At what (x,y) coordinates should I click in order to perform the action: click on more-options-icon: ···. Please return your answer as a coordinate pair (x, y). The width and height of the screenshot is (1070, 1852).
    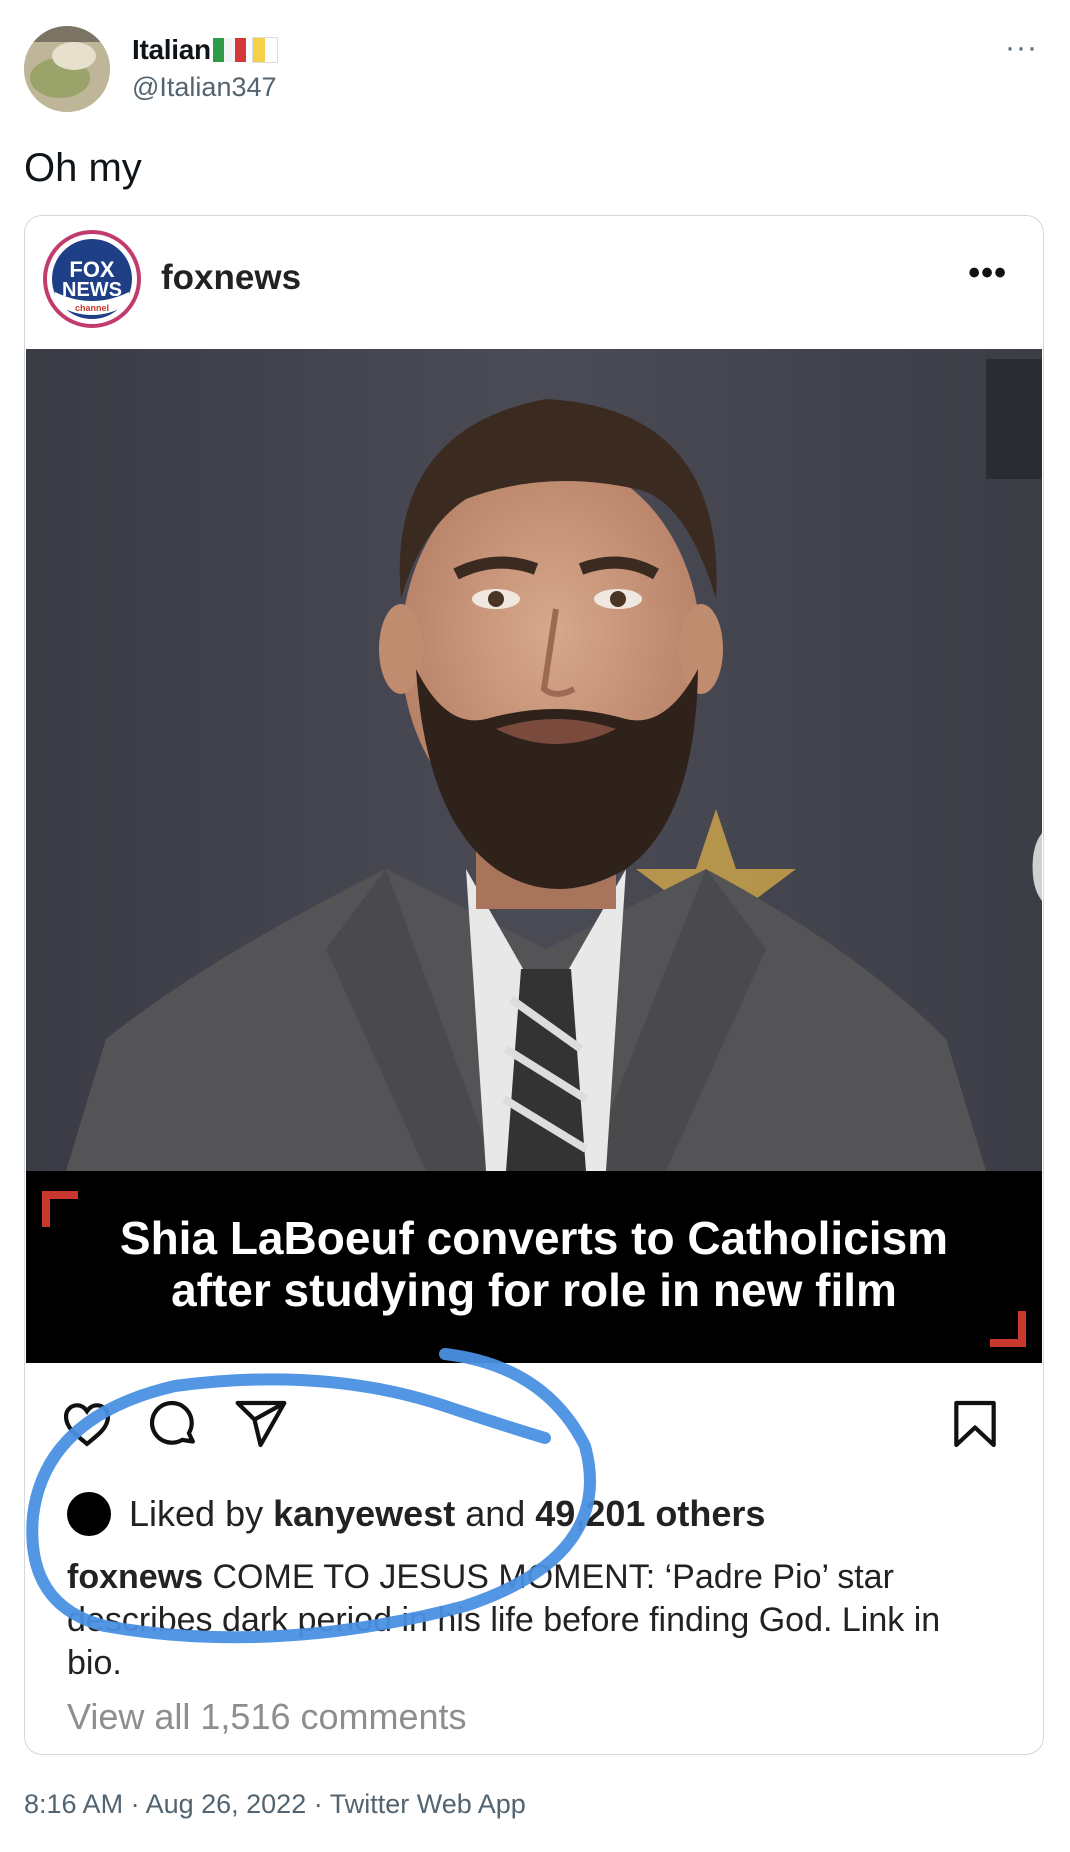
    Looking at the image, I should click on (1021, 48).